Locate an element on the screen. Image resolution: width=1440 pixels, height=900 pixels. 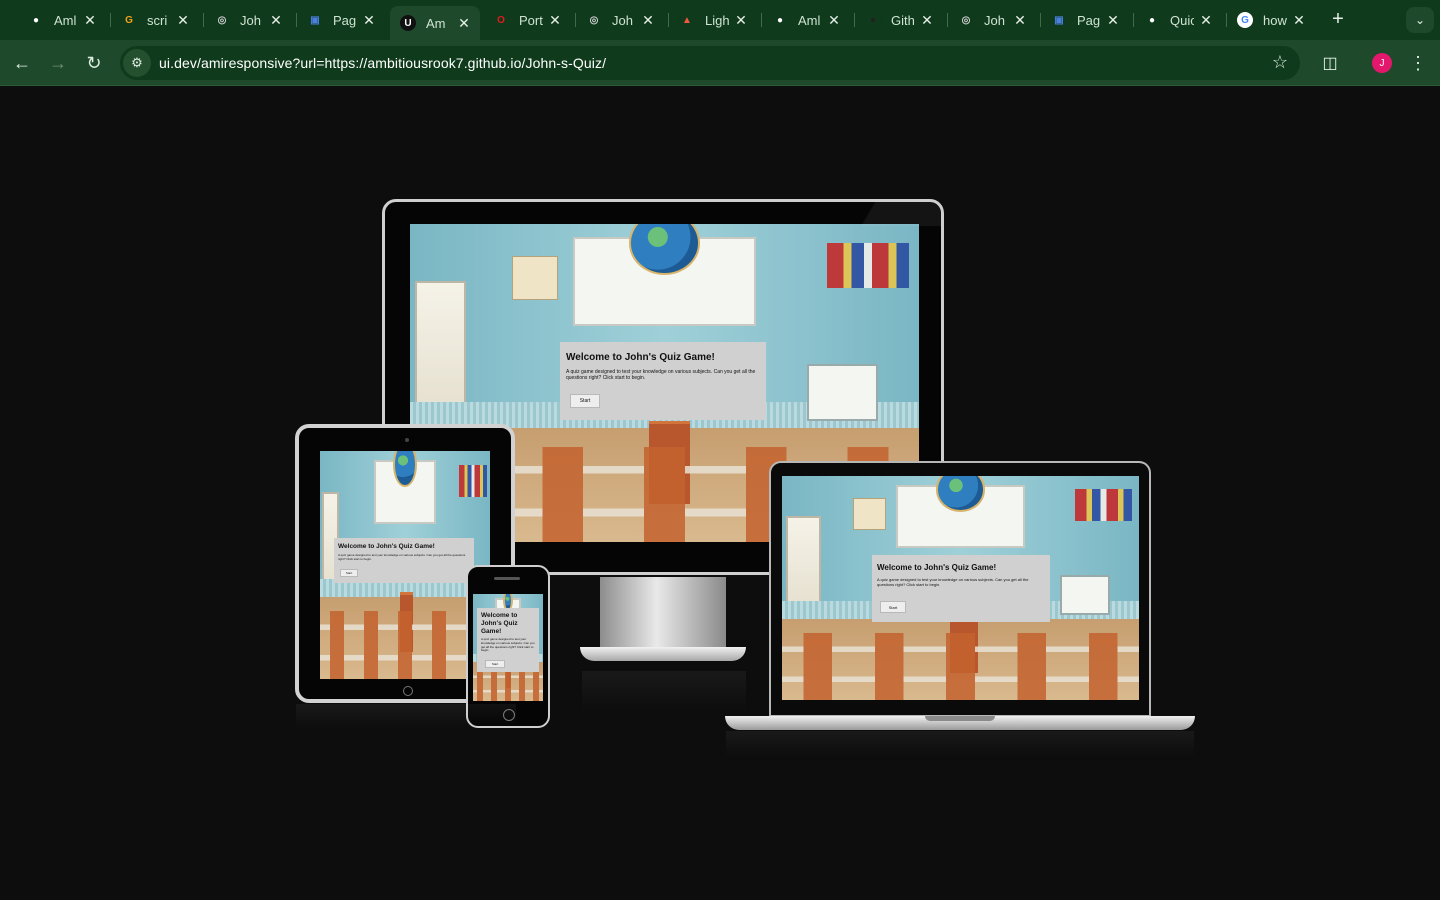
tab-7: ◎ Joh ✕ is located at coordinates (621, 20).